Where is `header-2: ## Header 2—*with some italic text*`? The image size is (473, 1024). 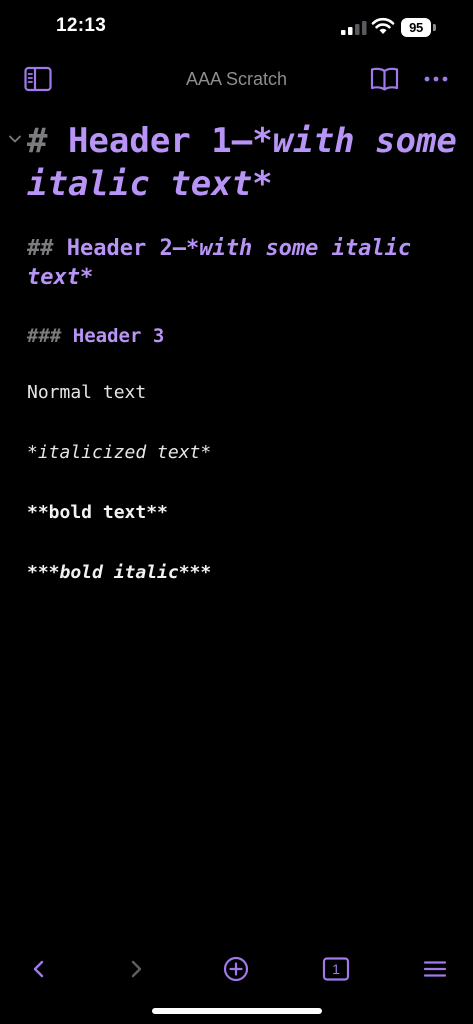 header-2: ## Header 2—*with some italic text* is located at coordinates (242, 263).